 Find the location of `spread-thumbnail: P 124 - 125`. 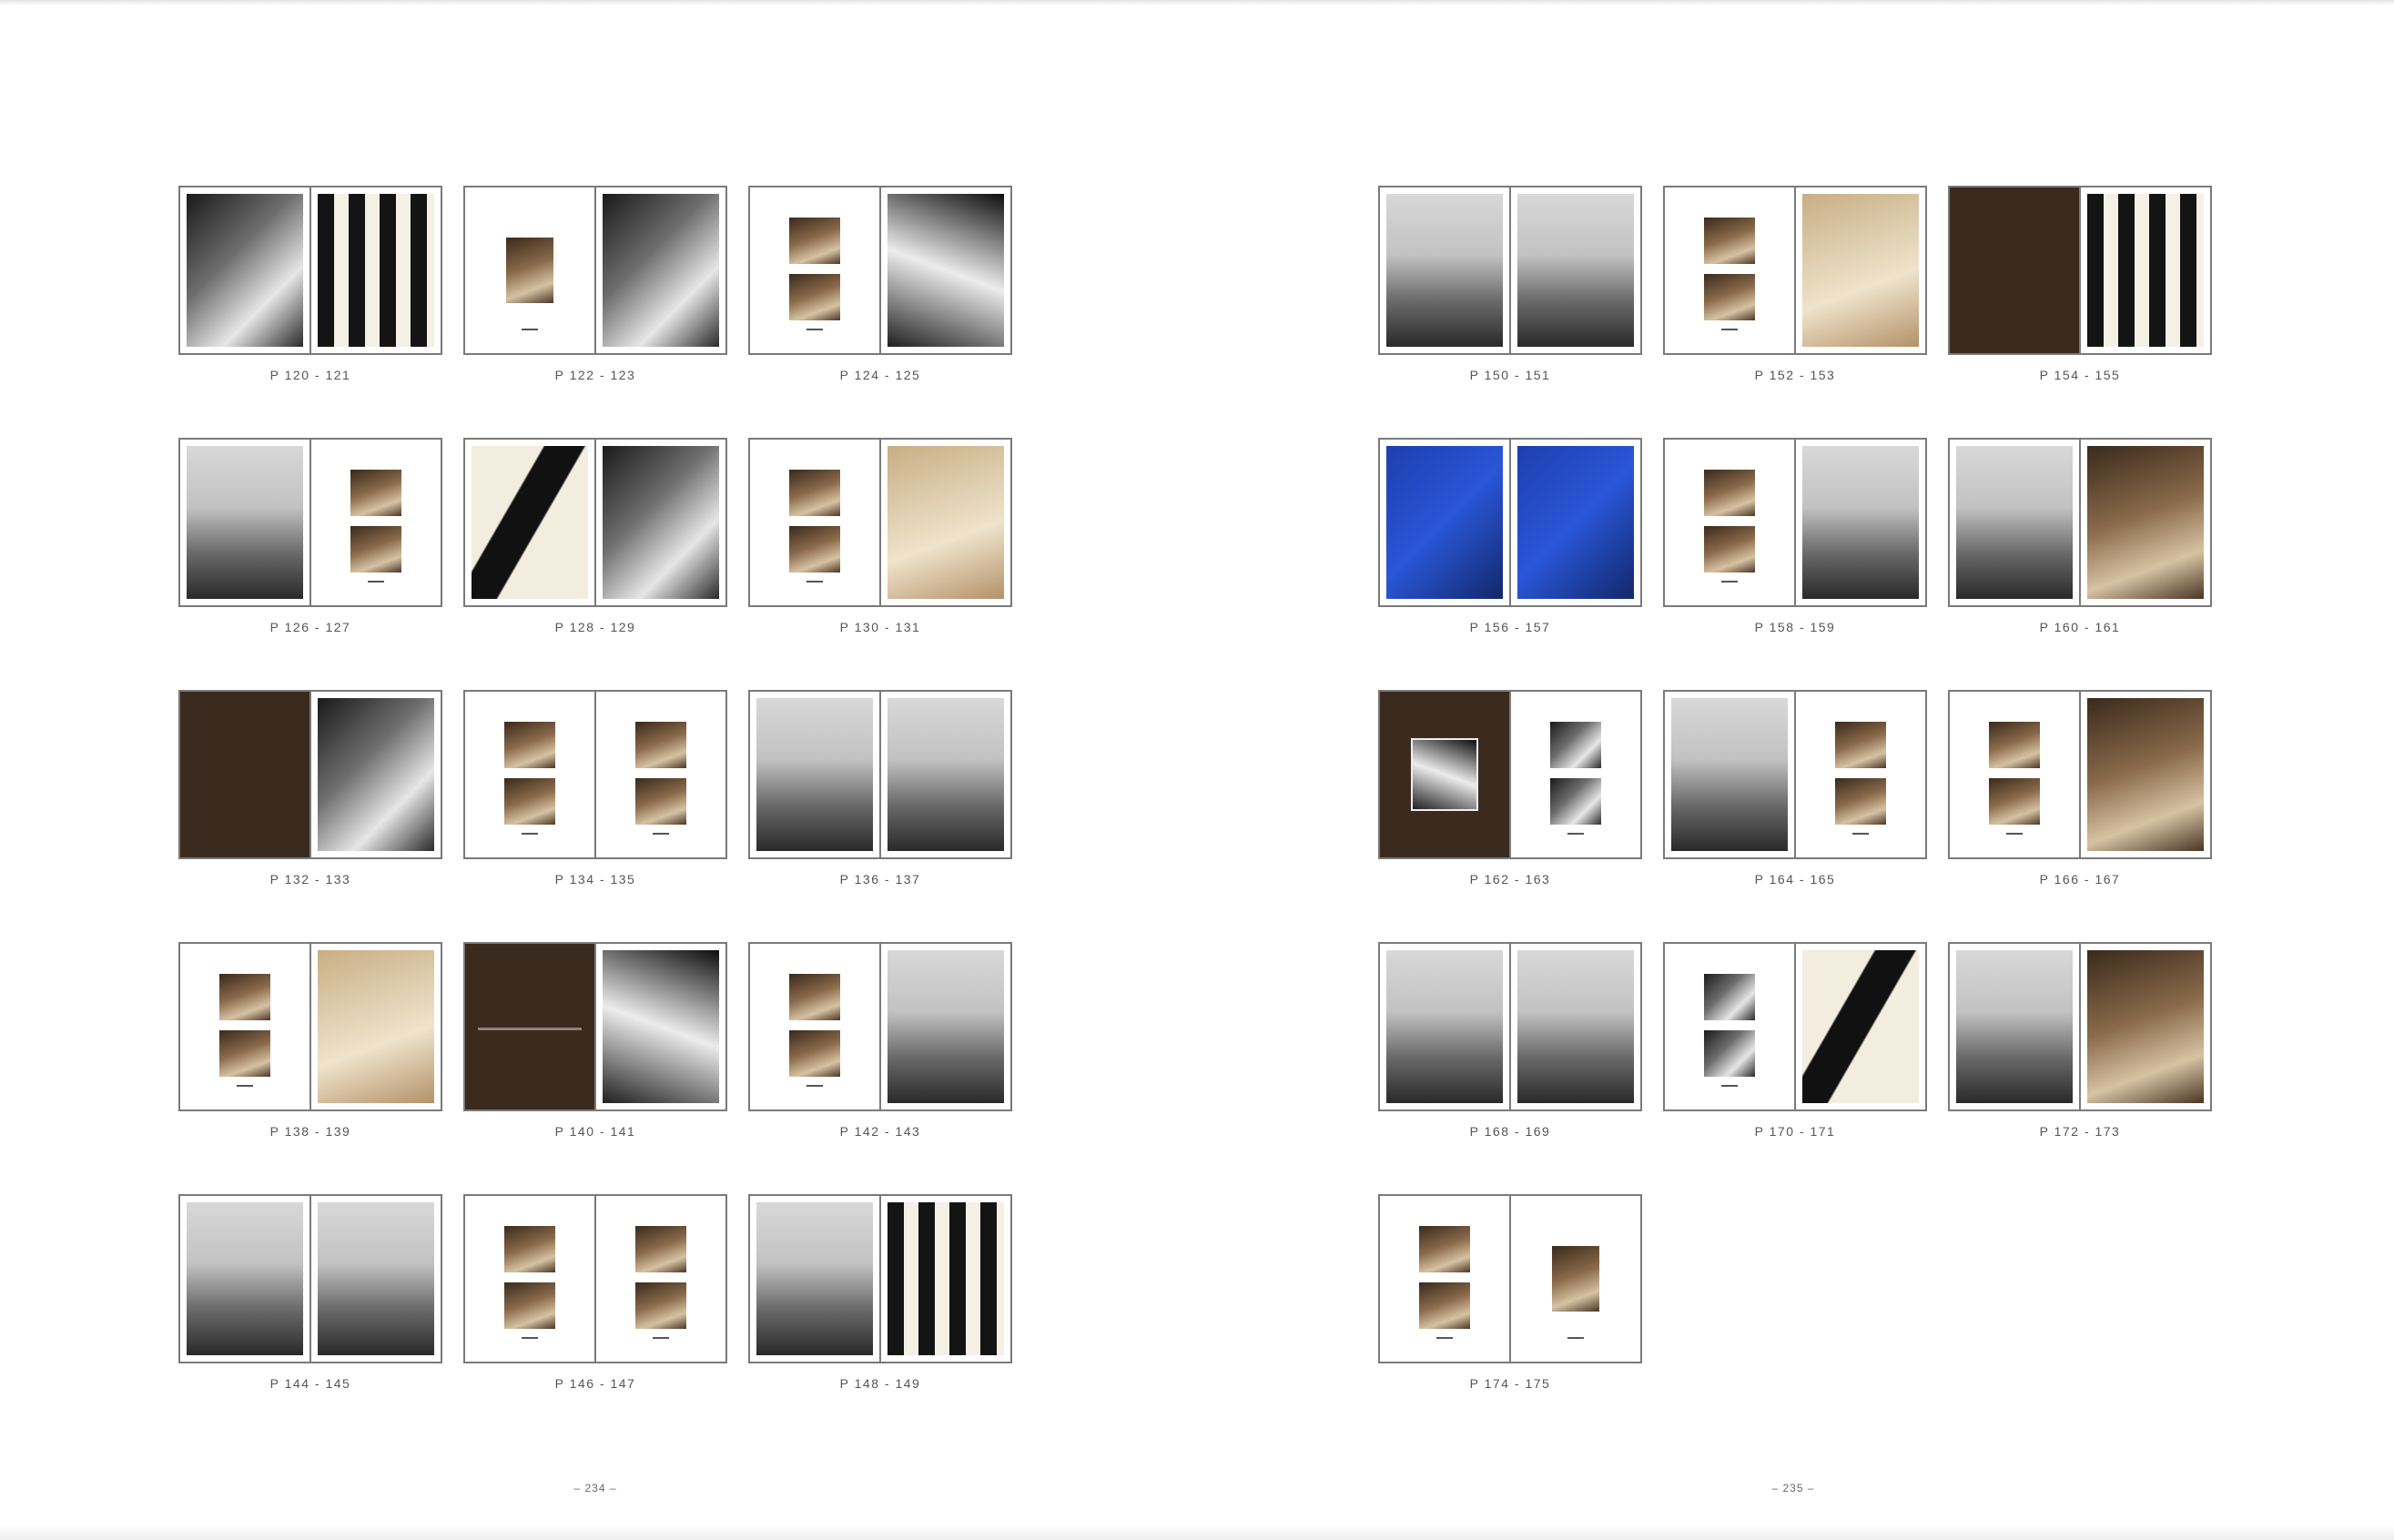

spread-thumbnail: P 124 - 125 is located at coordinates (880, 312).